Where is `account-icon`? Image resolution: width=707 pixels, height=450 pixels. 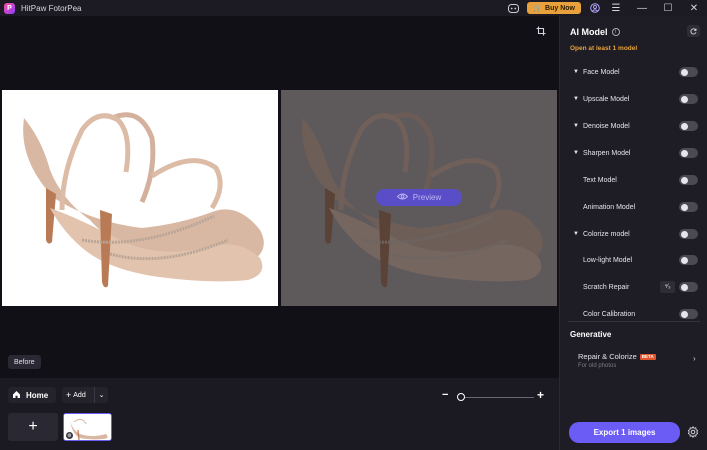 account-icon is located at coordinates (595, 8).